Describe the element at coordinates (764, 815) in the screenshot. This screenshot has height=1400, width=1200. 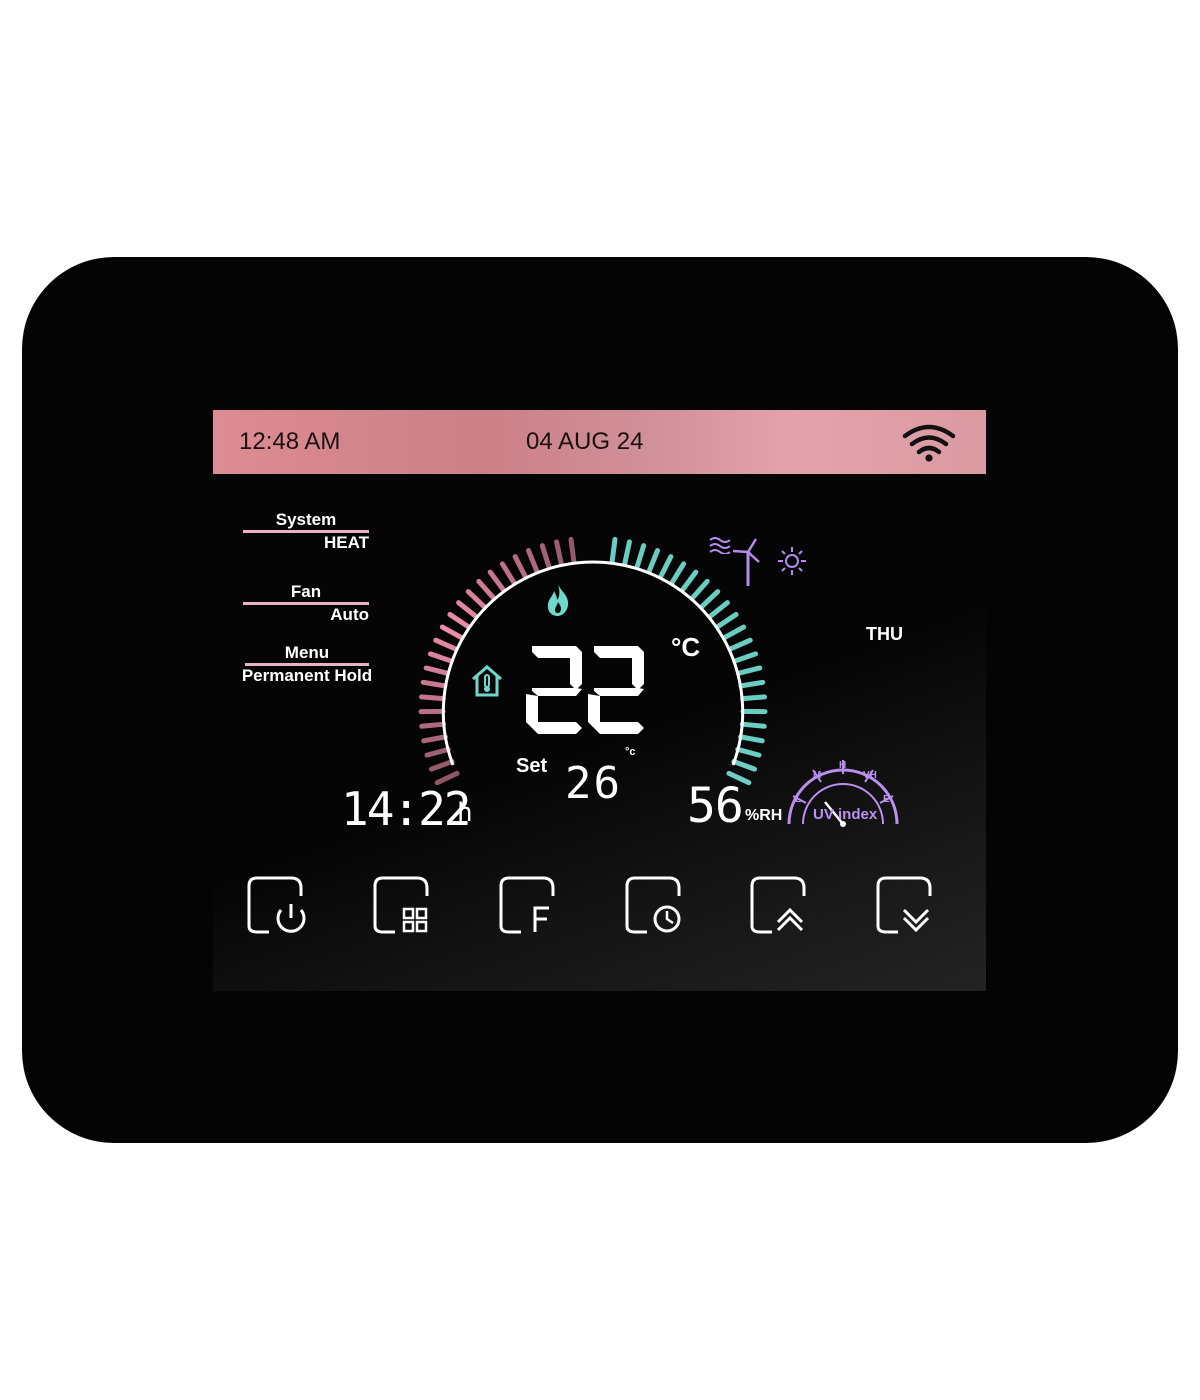
I see `humidity-unit: %RH` at that location.